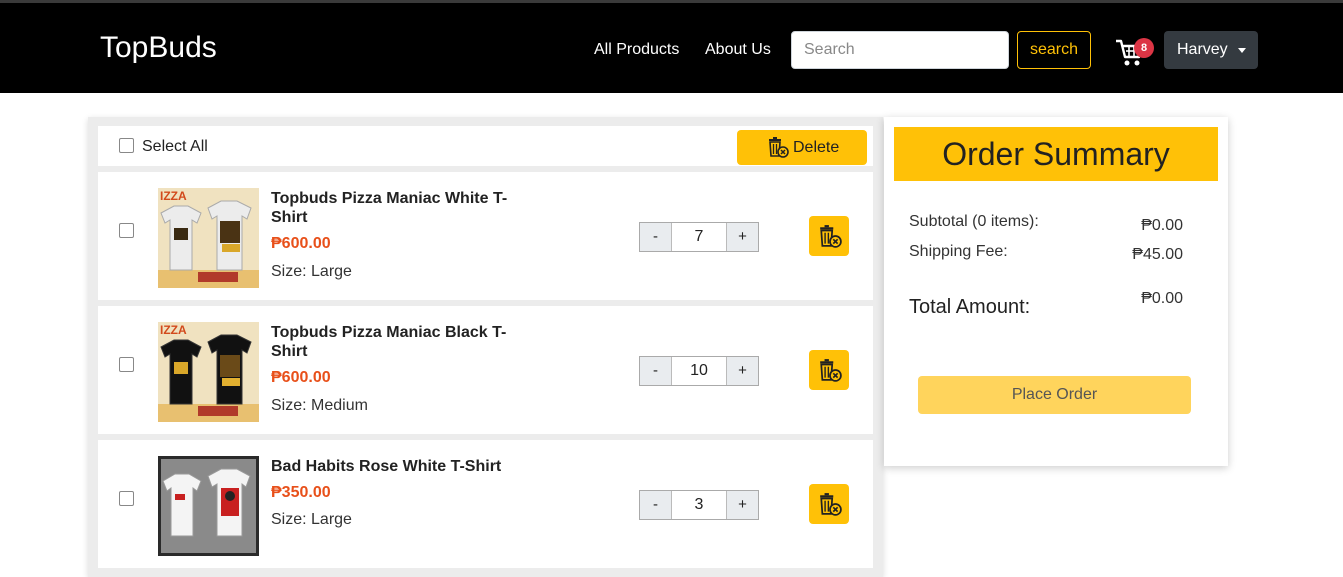  Describe the element at coordinates (208, 506) in the screenshot. I see `product-image` at that location.